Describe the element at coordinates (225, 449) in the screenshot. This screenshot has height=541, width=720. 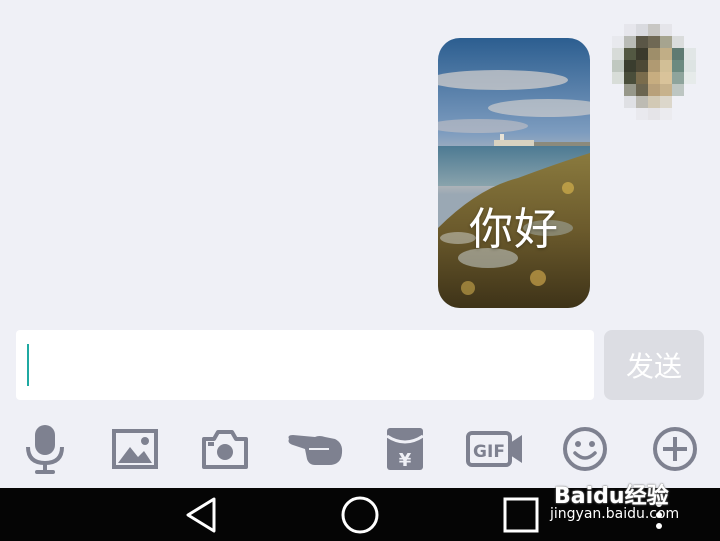
I see `camera-icon` at that location.